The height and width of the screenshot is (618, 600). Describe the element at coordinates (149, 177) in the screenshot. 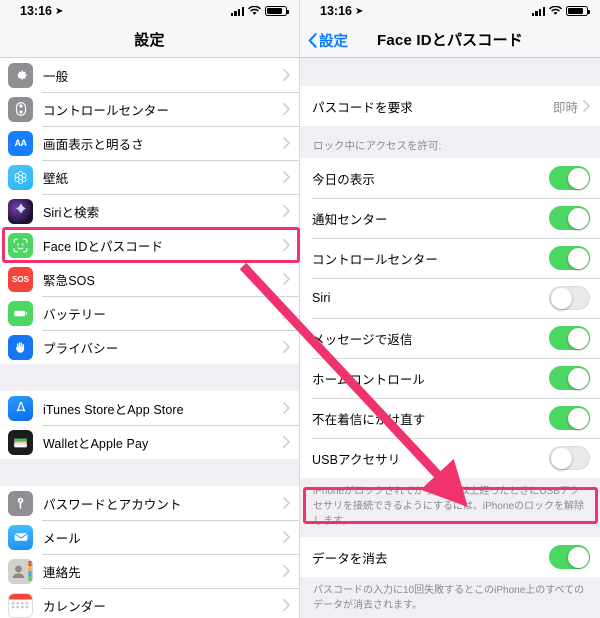

I see `sidebar-item-wallpaper: 壁紙` at that location.